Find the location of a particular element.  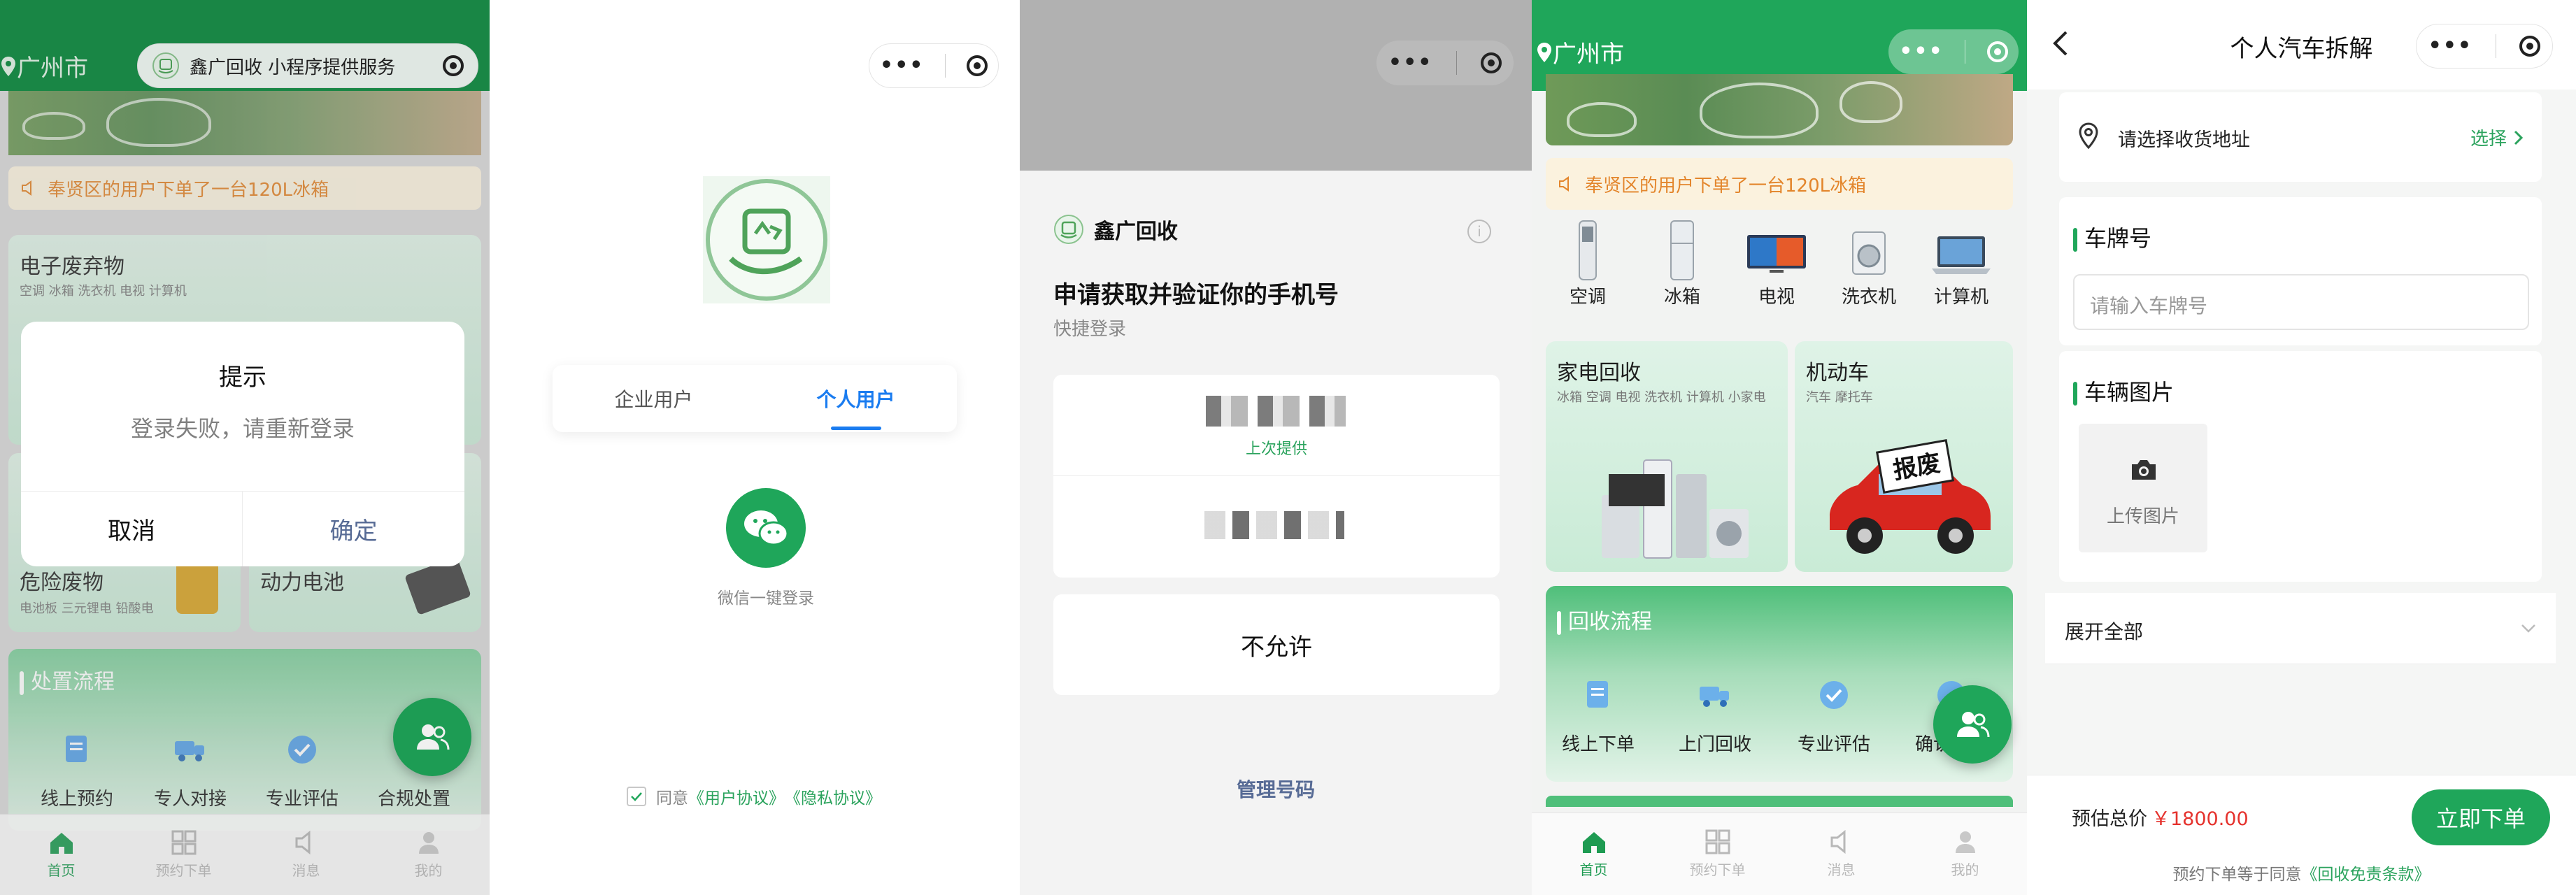

card-title: 家电回收 is located at coordinates (1599, 373).